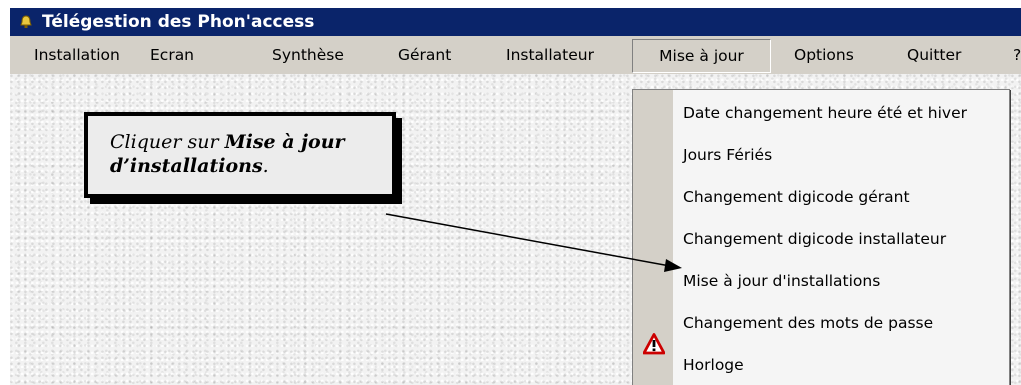  I want to click on menu-item-jours-feries: Jours Fériés, so click(727, 155).